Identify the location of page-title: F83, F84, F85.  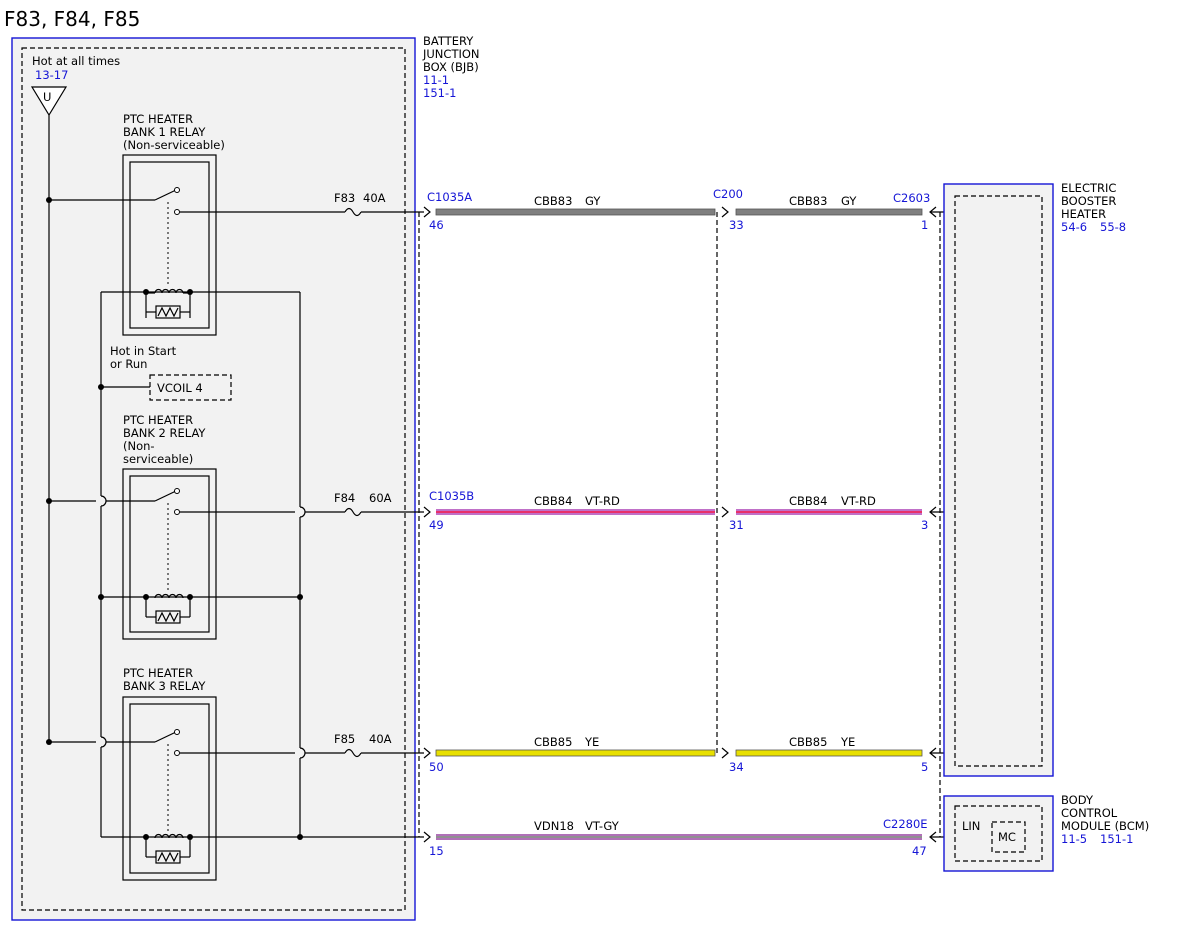
(72, 19).